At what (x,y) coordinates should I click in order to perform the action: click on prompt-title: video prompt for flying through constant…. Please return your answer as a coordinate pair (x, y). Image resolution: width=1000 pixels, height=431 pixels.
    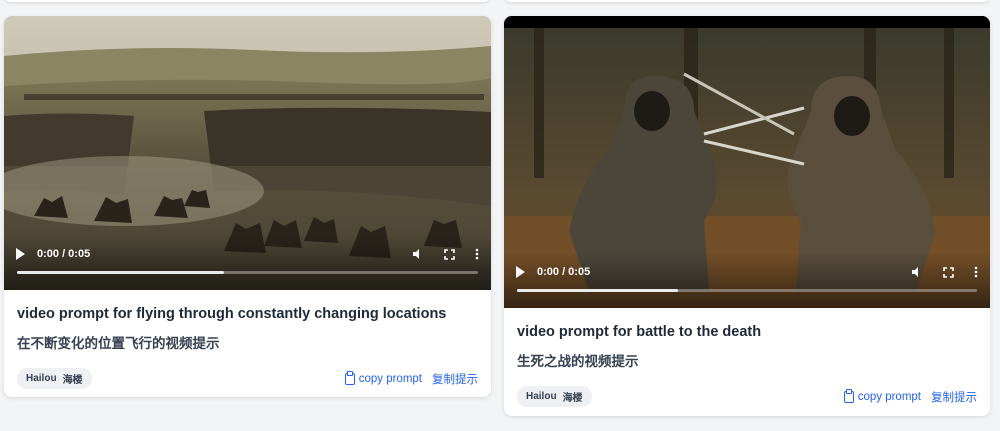
    Looking at the image, I should click on (232, 314).